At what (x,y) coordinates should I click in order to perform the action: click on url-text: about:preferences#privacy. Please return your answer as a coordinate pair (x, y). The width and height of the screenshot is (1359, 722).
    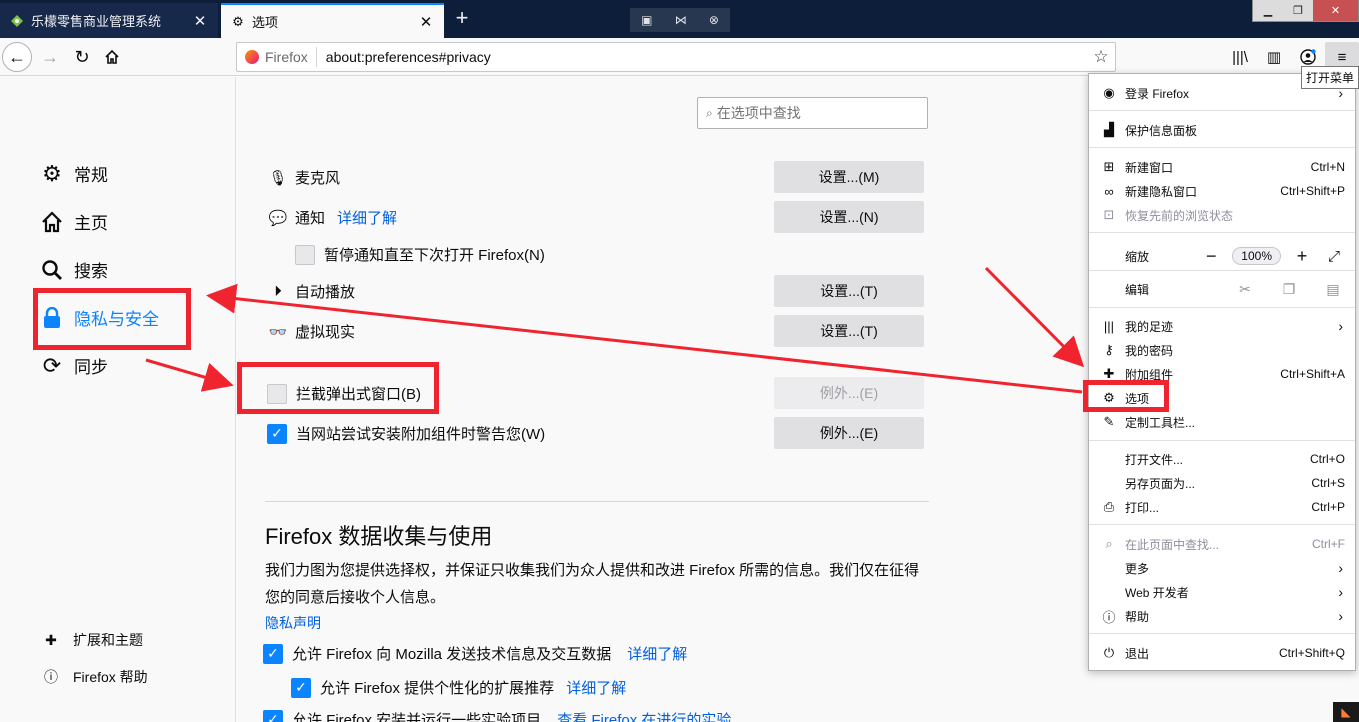
    Looking at the image, I should click on (702, 57).